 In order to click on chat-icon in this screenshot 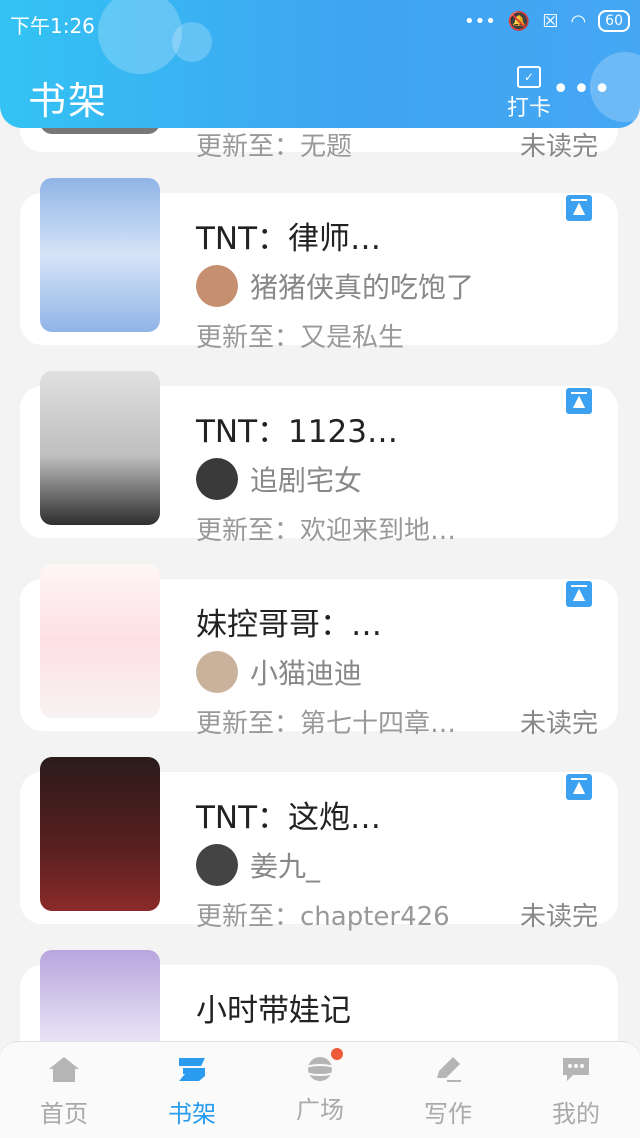, I will do `click(576, 1069)`.